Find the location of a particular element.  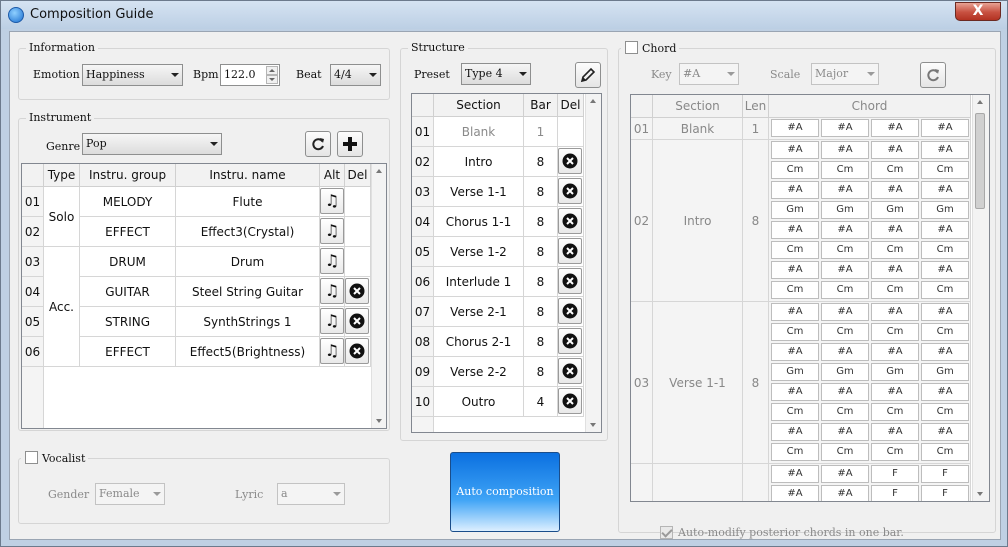

instrument-group-cell: STRING is located at coordinates (128, 322).